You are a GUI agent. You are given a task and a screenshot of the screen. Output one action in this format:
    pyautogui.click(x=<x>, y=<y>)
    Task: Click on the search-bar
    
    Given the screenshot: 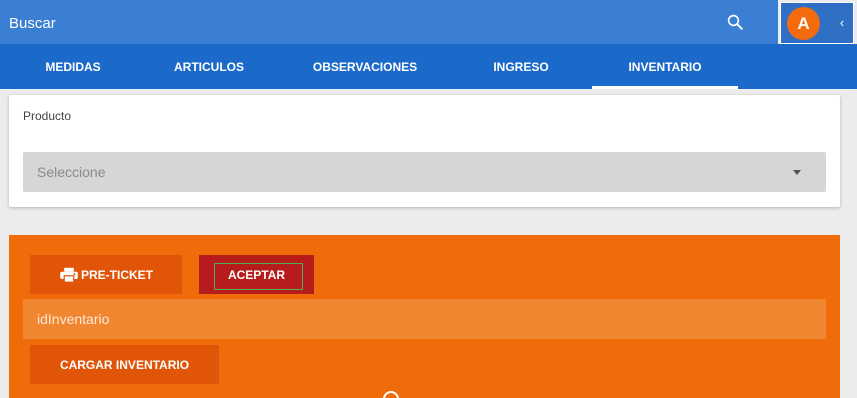 What is the action you would take?
    pyautogui.click(x=389, y=22)
    